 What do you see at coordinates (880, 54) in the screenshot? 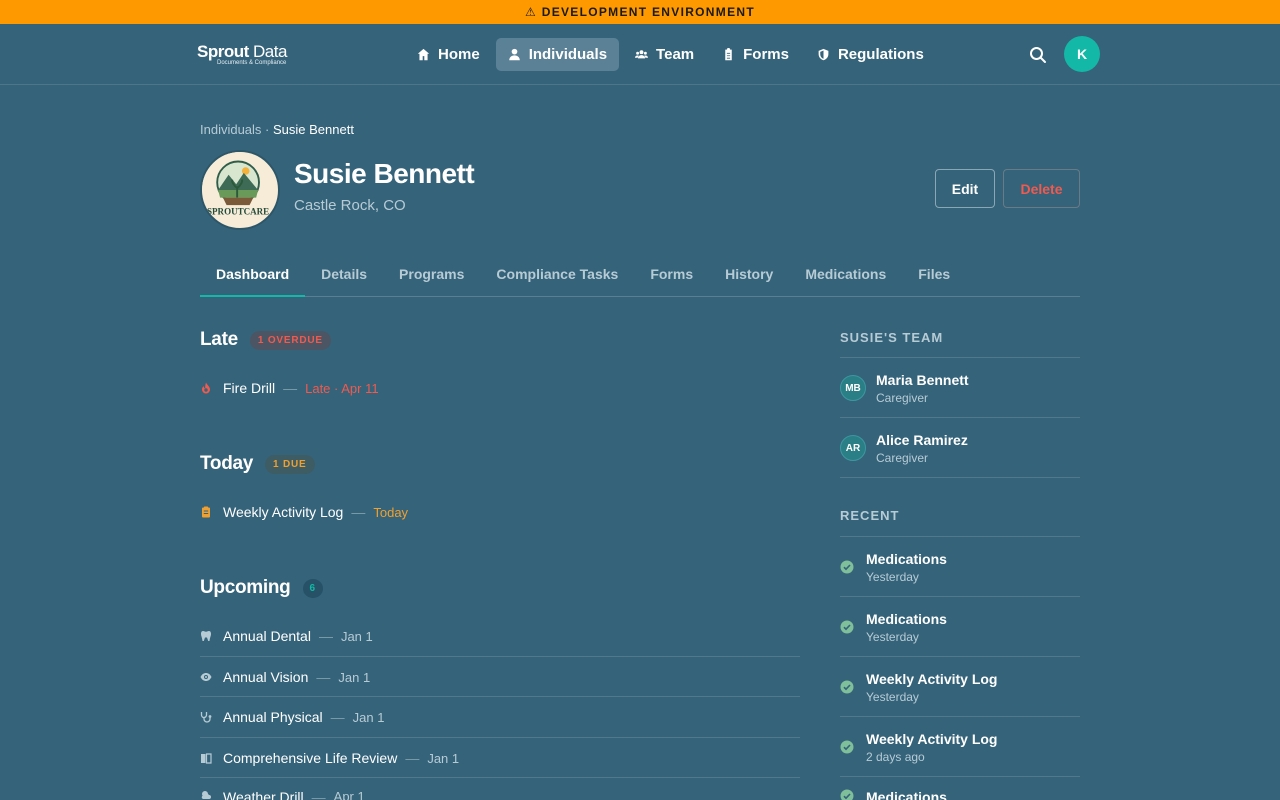
I see `nav-item-label: Regulations` at bounding box center [880, 54].